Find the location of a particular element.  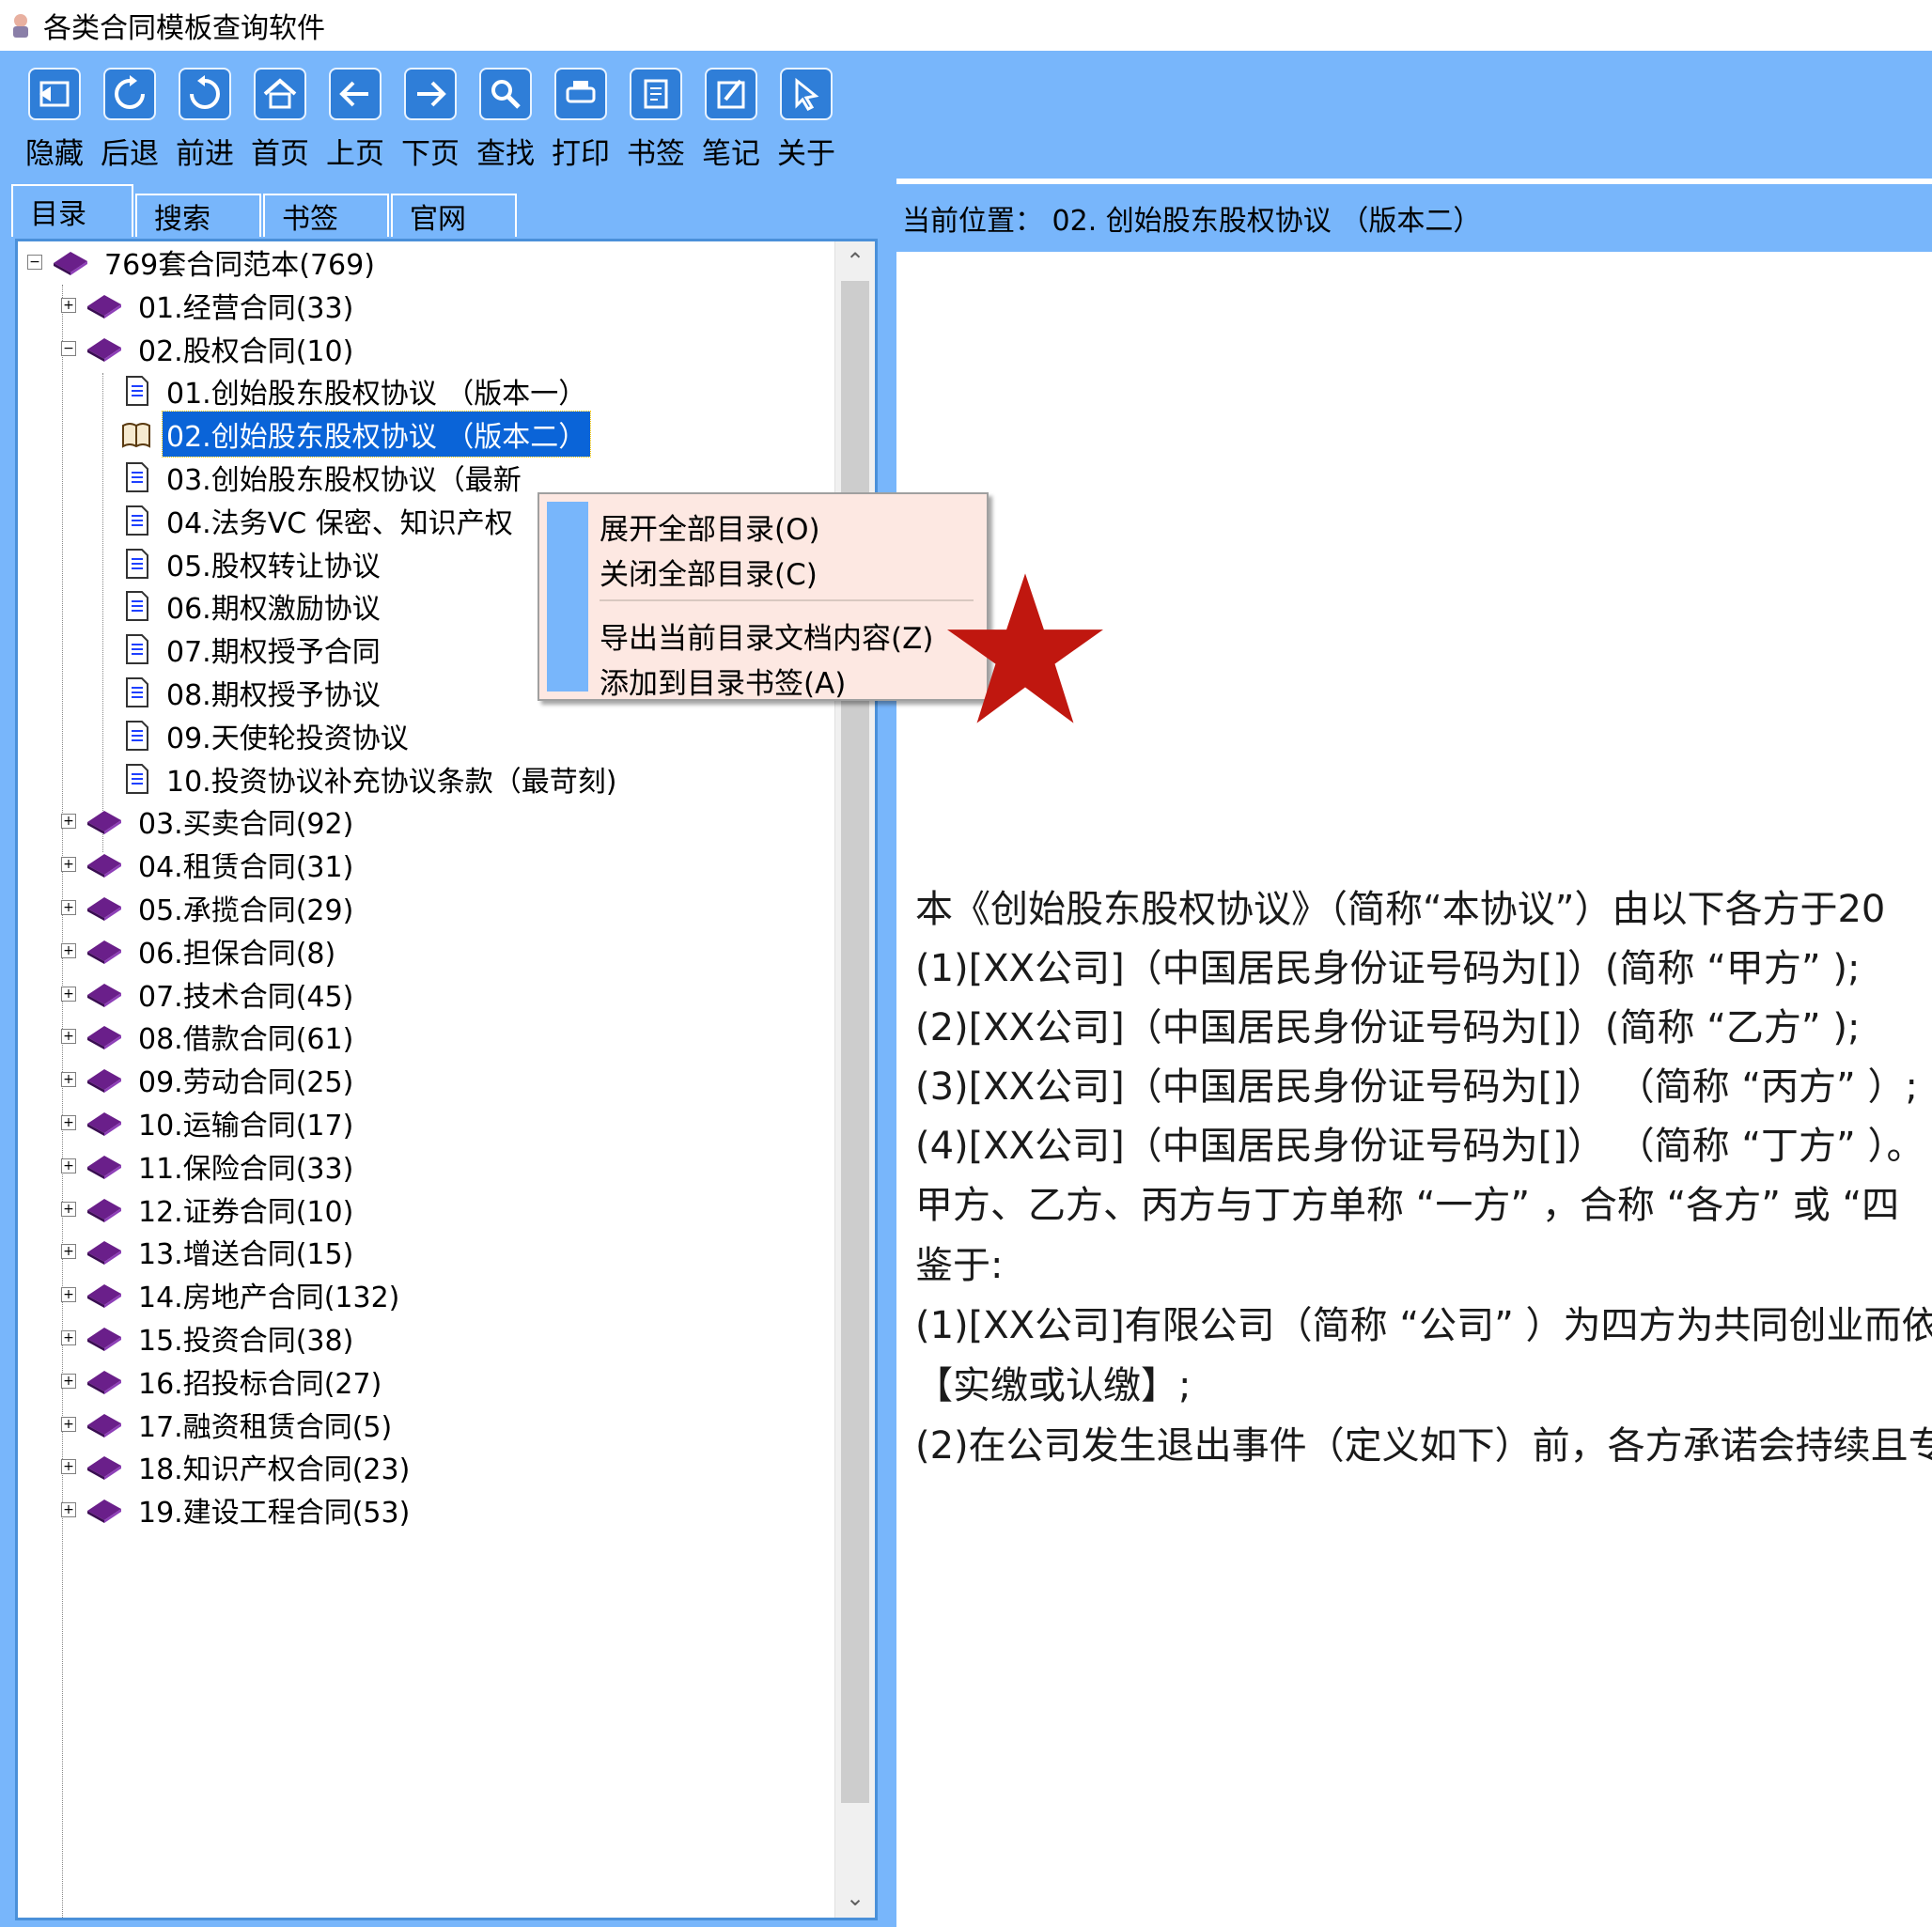

tree-category: +10.运输合同(17) is located at coordinates (209, 1122).